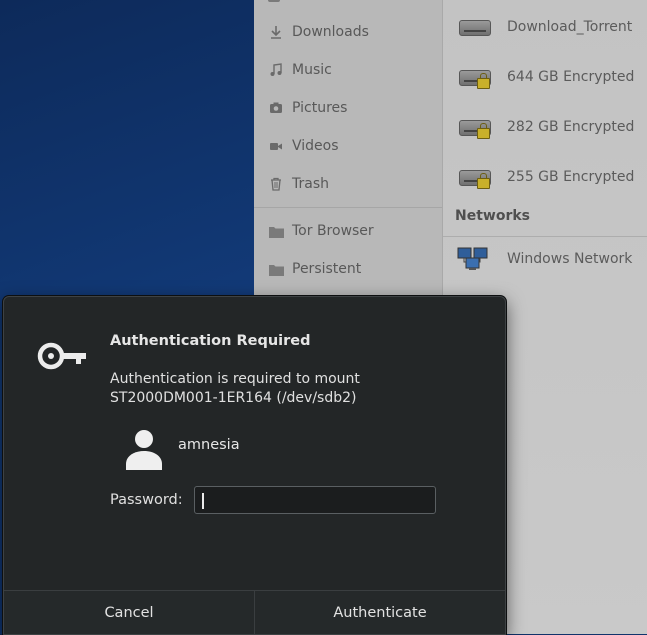 The image size is (647, 635). I want to click on sidebar-item-videos: Videos, so click(303, 146).